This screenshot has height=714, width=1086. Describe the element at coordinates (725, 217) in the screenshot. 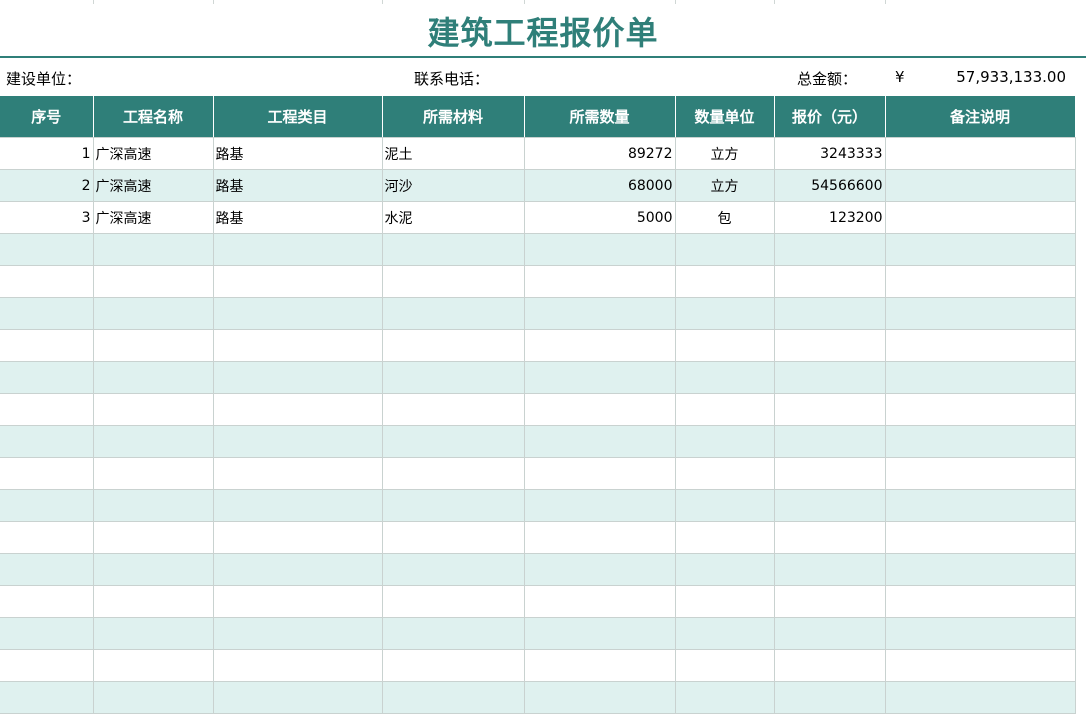

I see `cell-unit: 包` at that location.